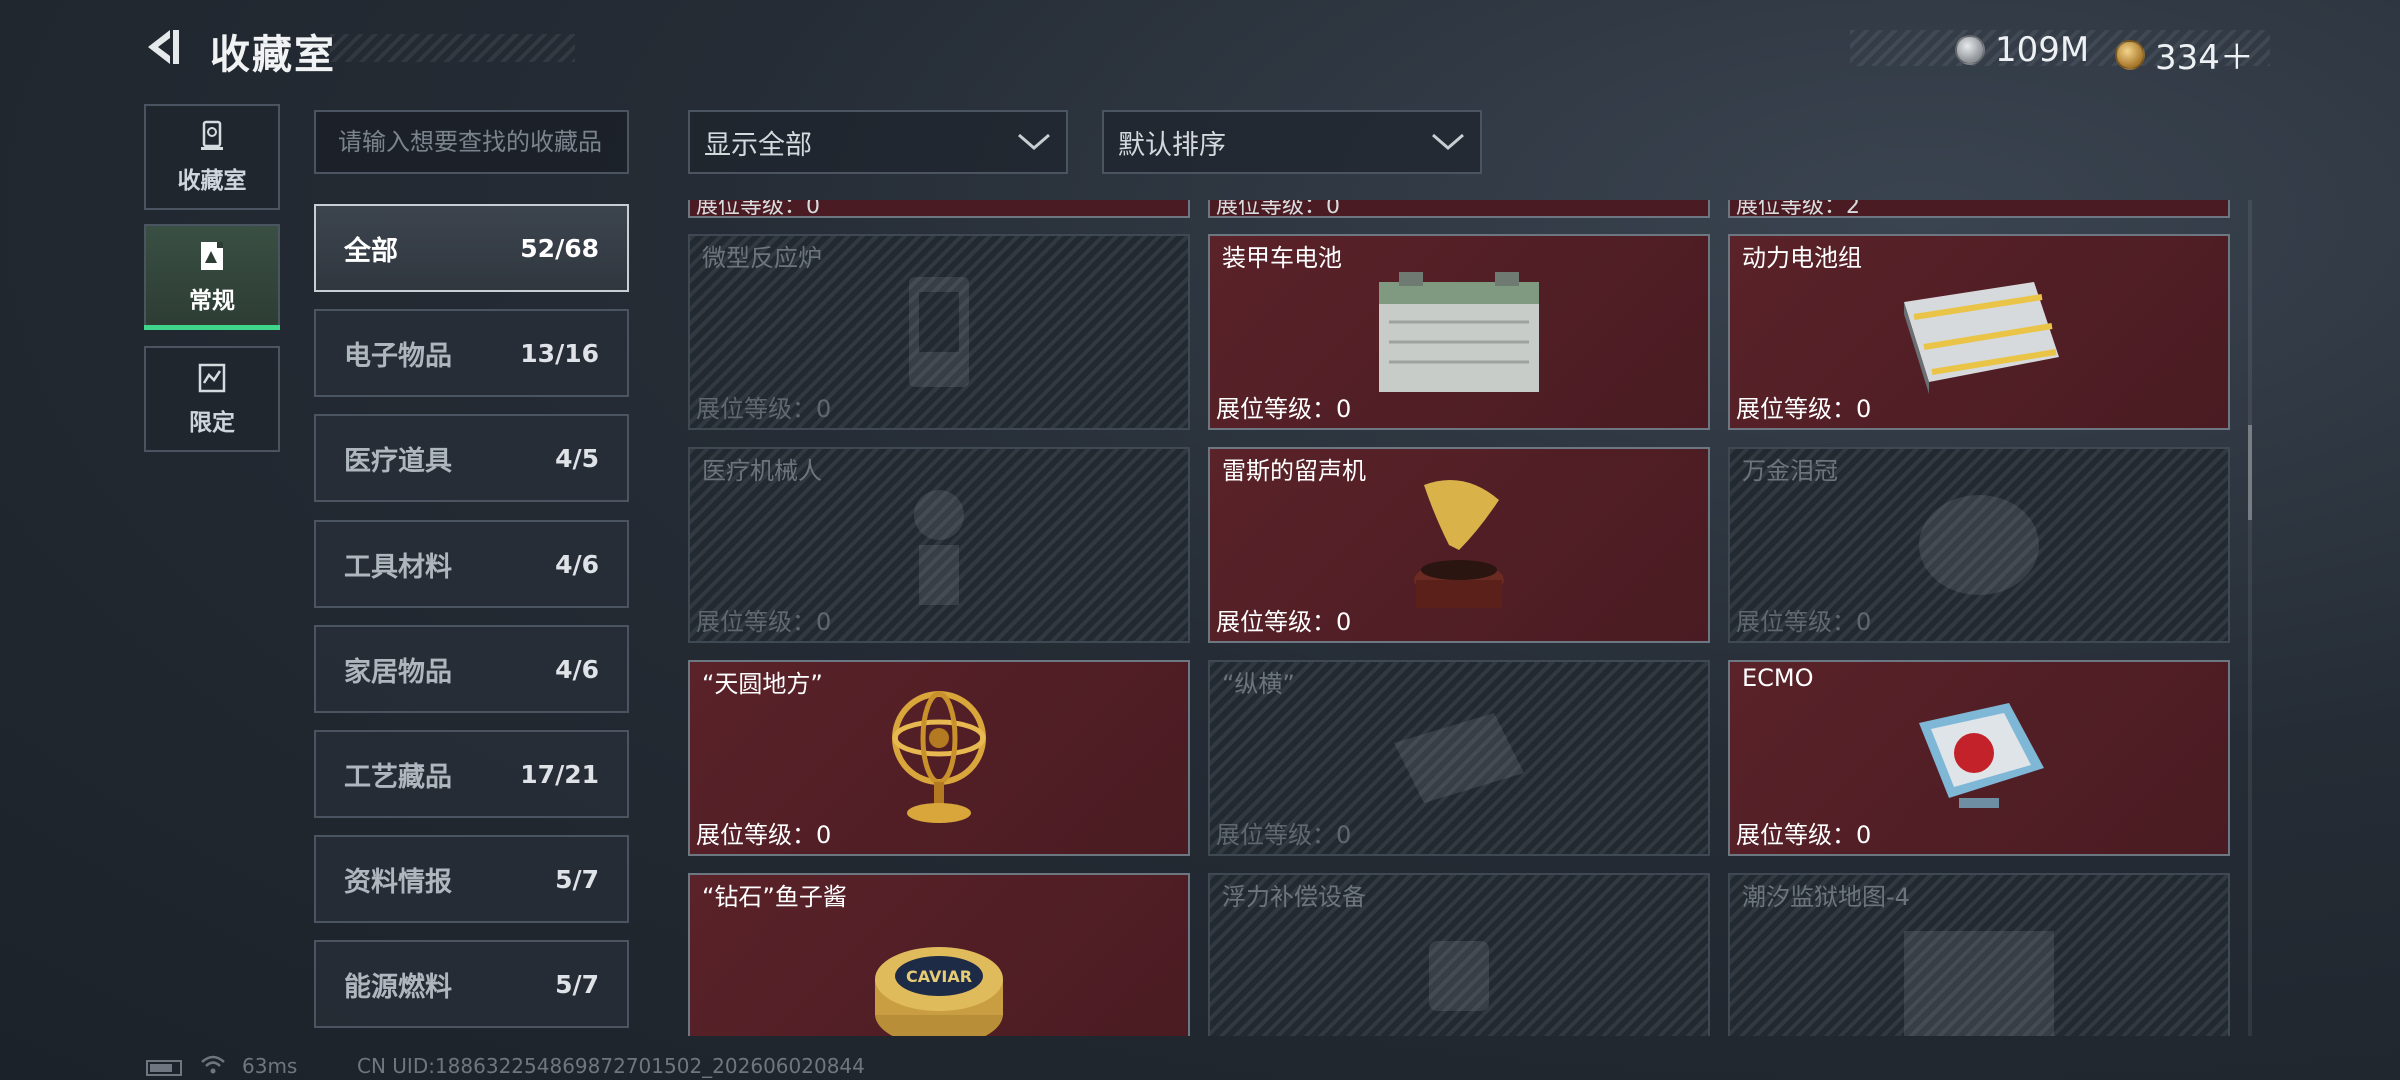 The height and width of the screenshot is (1080, 2400). I want to click on gold-coin-icon, so click(2130, 54).